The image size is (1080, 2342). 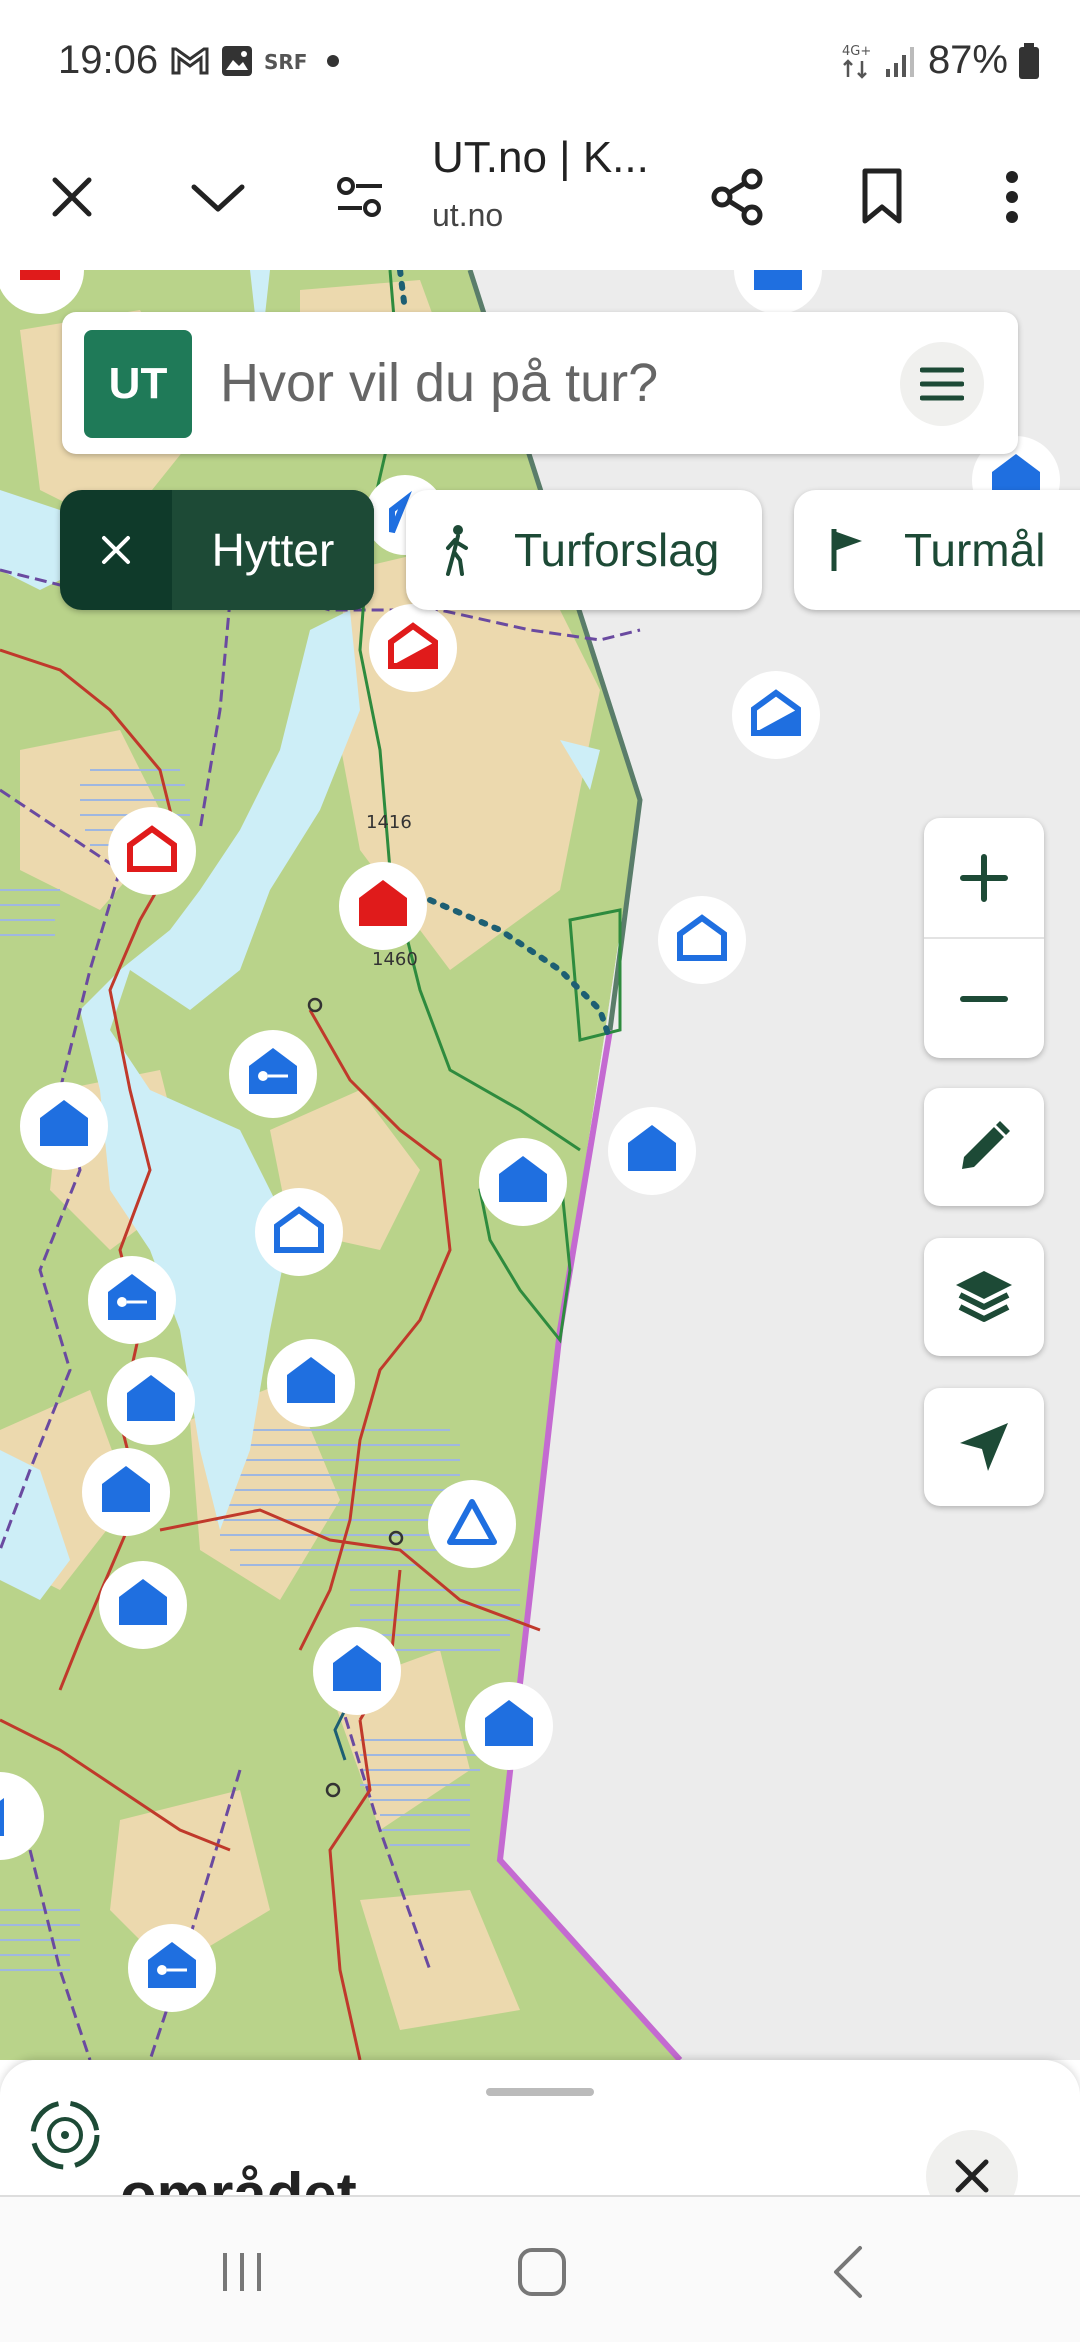 I want to click on svg-text: SRF, so click(x=285, y=62).